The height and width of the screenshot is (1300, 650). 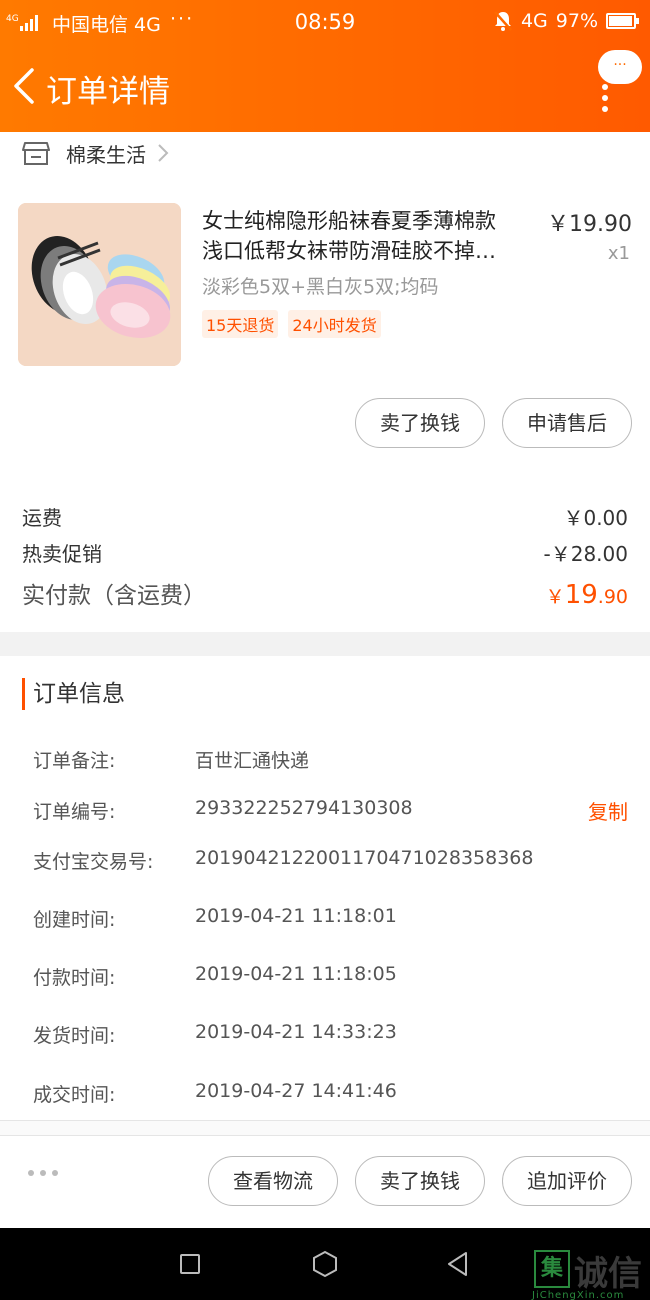 I want to click on bottom-separator, so click(x=325, y=1128).